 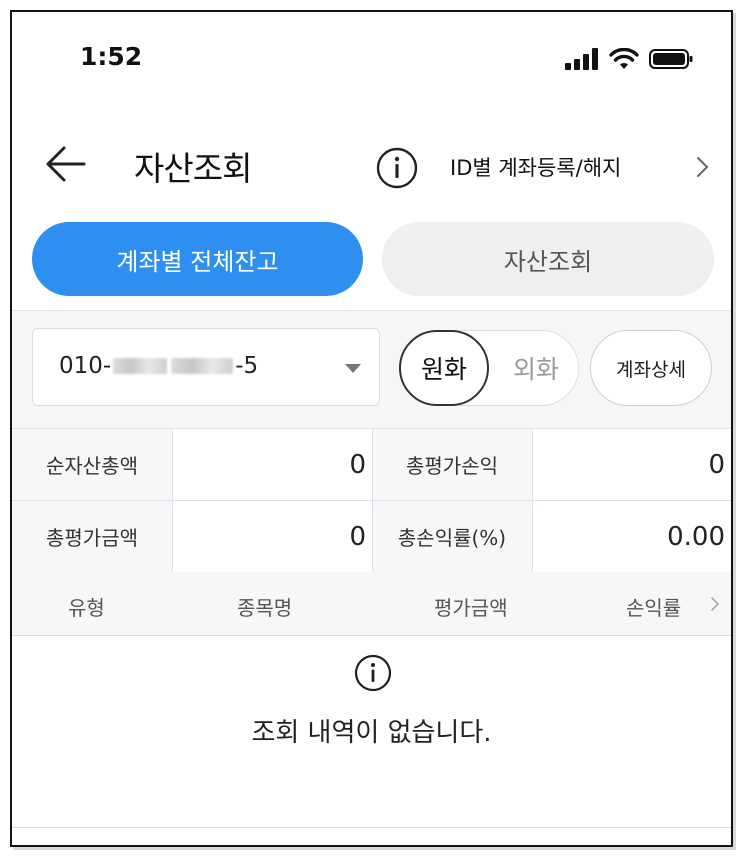 I want to click on total-pl-label: 총평가손익, so click(x=452, y=465).